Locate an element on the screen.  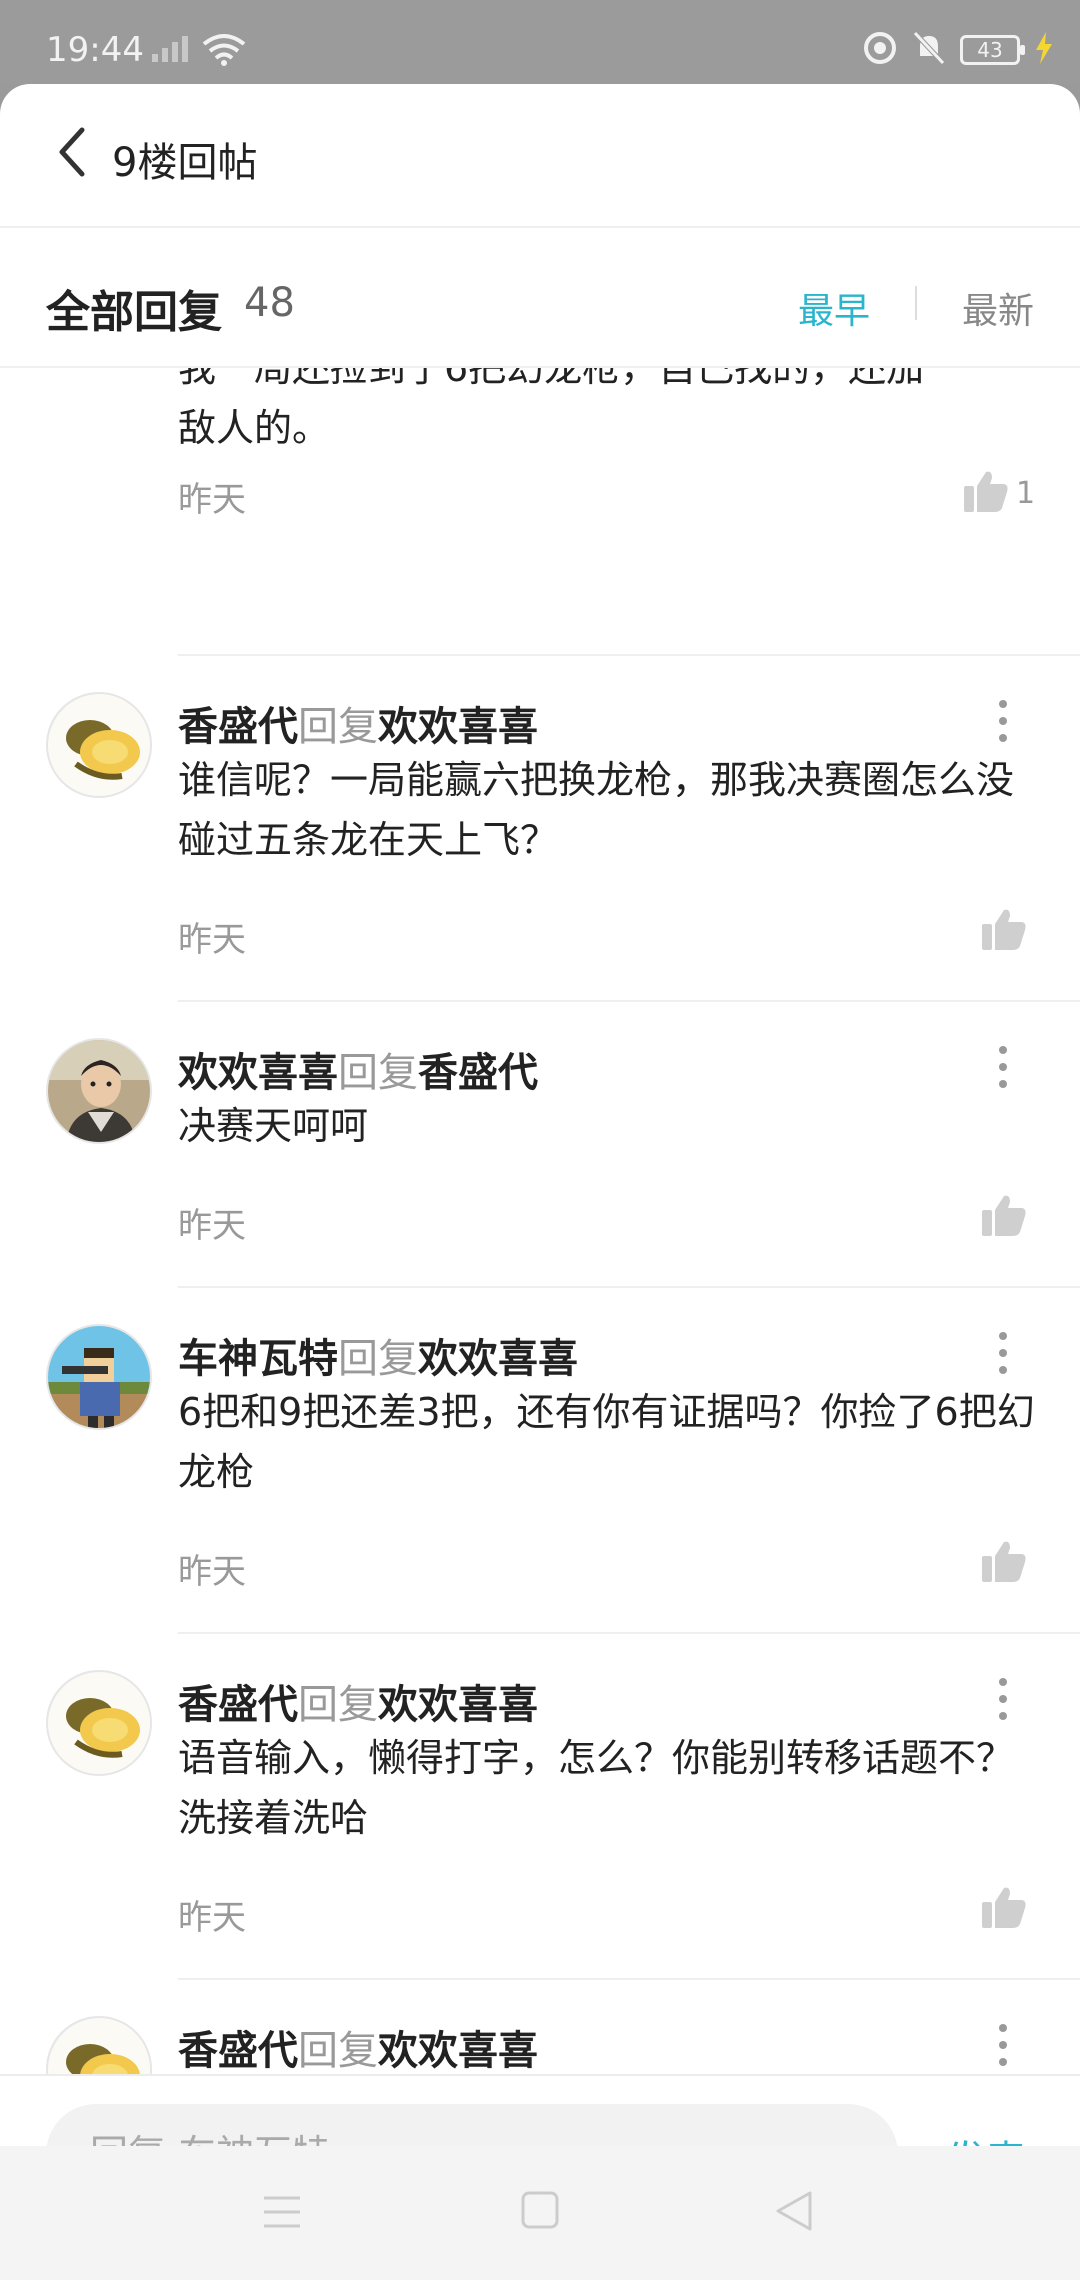
send-button: 发表 is located at coordinates (986, 2137).